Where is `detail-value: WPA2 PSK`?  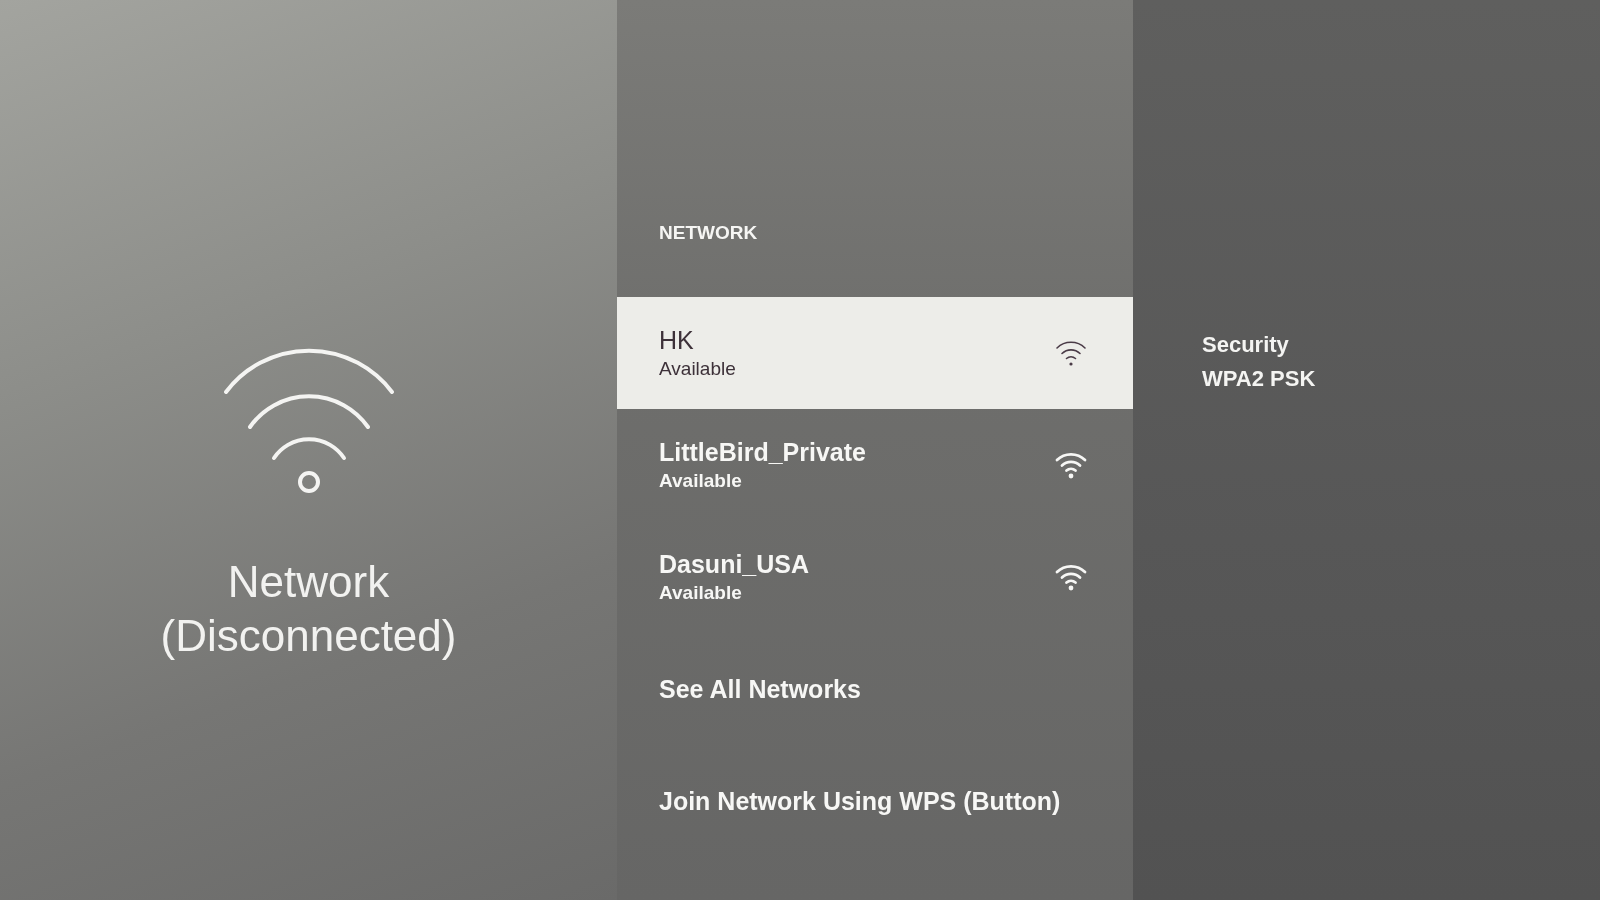 detail-value: WPA2 PSK is located at coordinates (1259, 379).